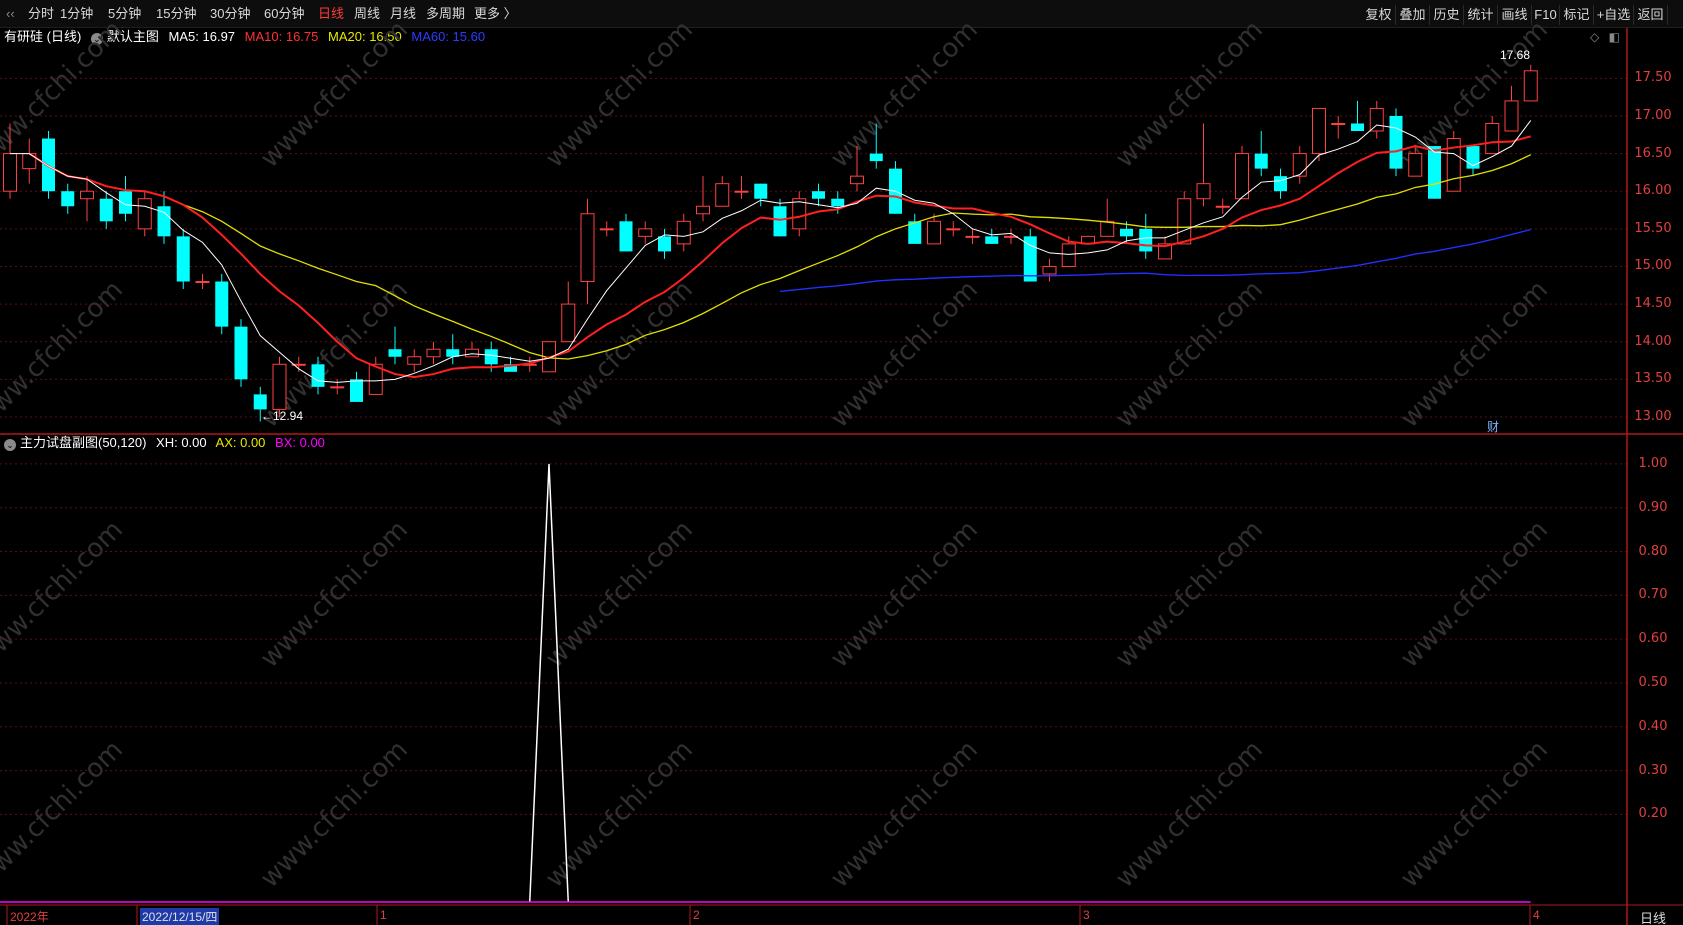  Describe the element at coordinates (367, 14) in the screenshot. I see `period-tab: 周线` at that location.